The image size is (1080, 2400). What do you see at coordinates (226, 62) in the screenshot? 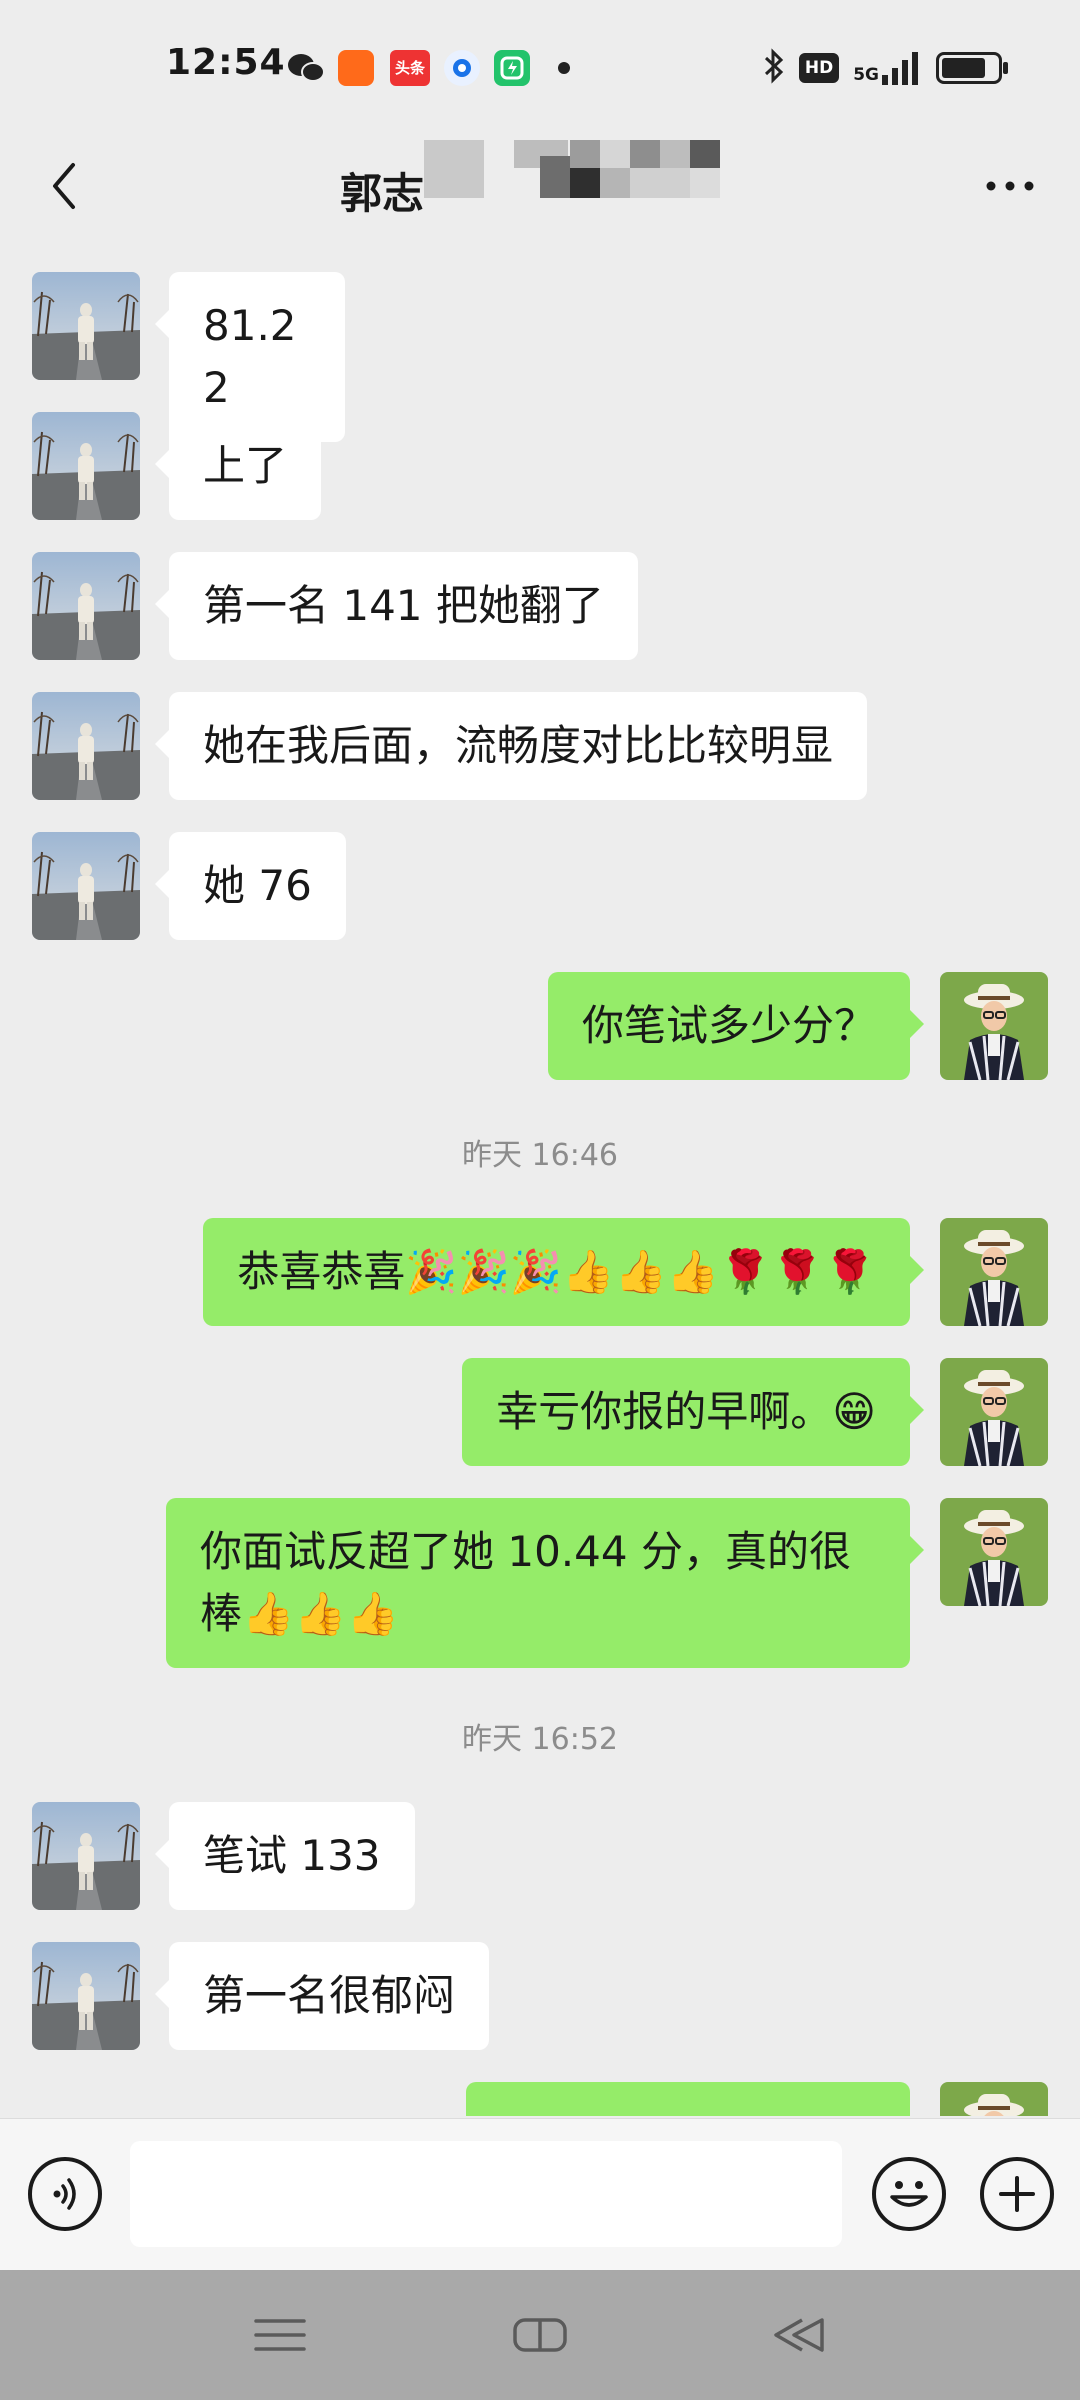
I see `status-time: 12:54` at bounding box center [226, 62].